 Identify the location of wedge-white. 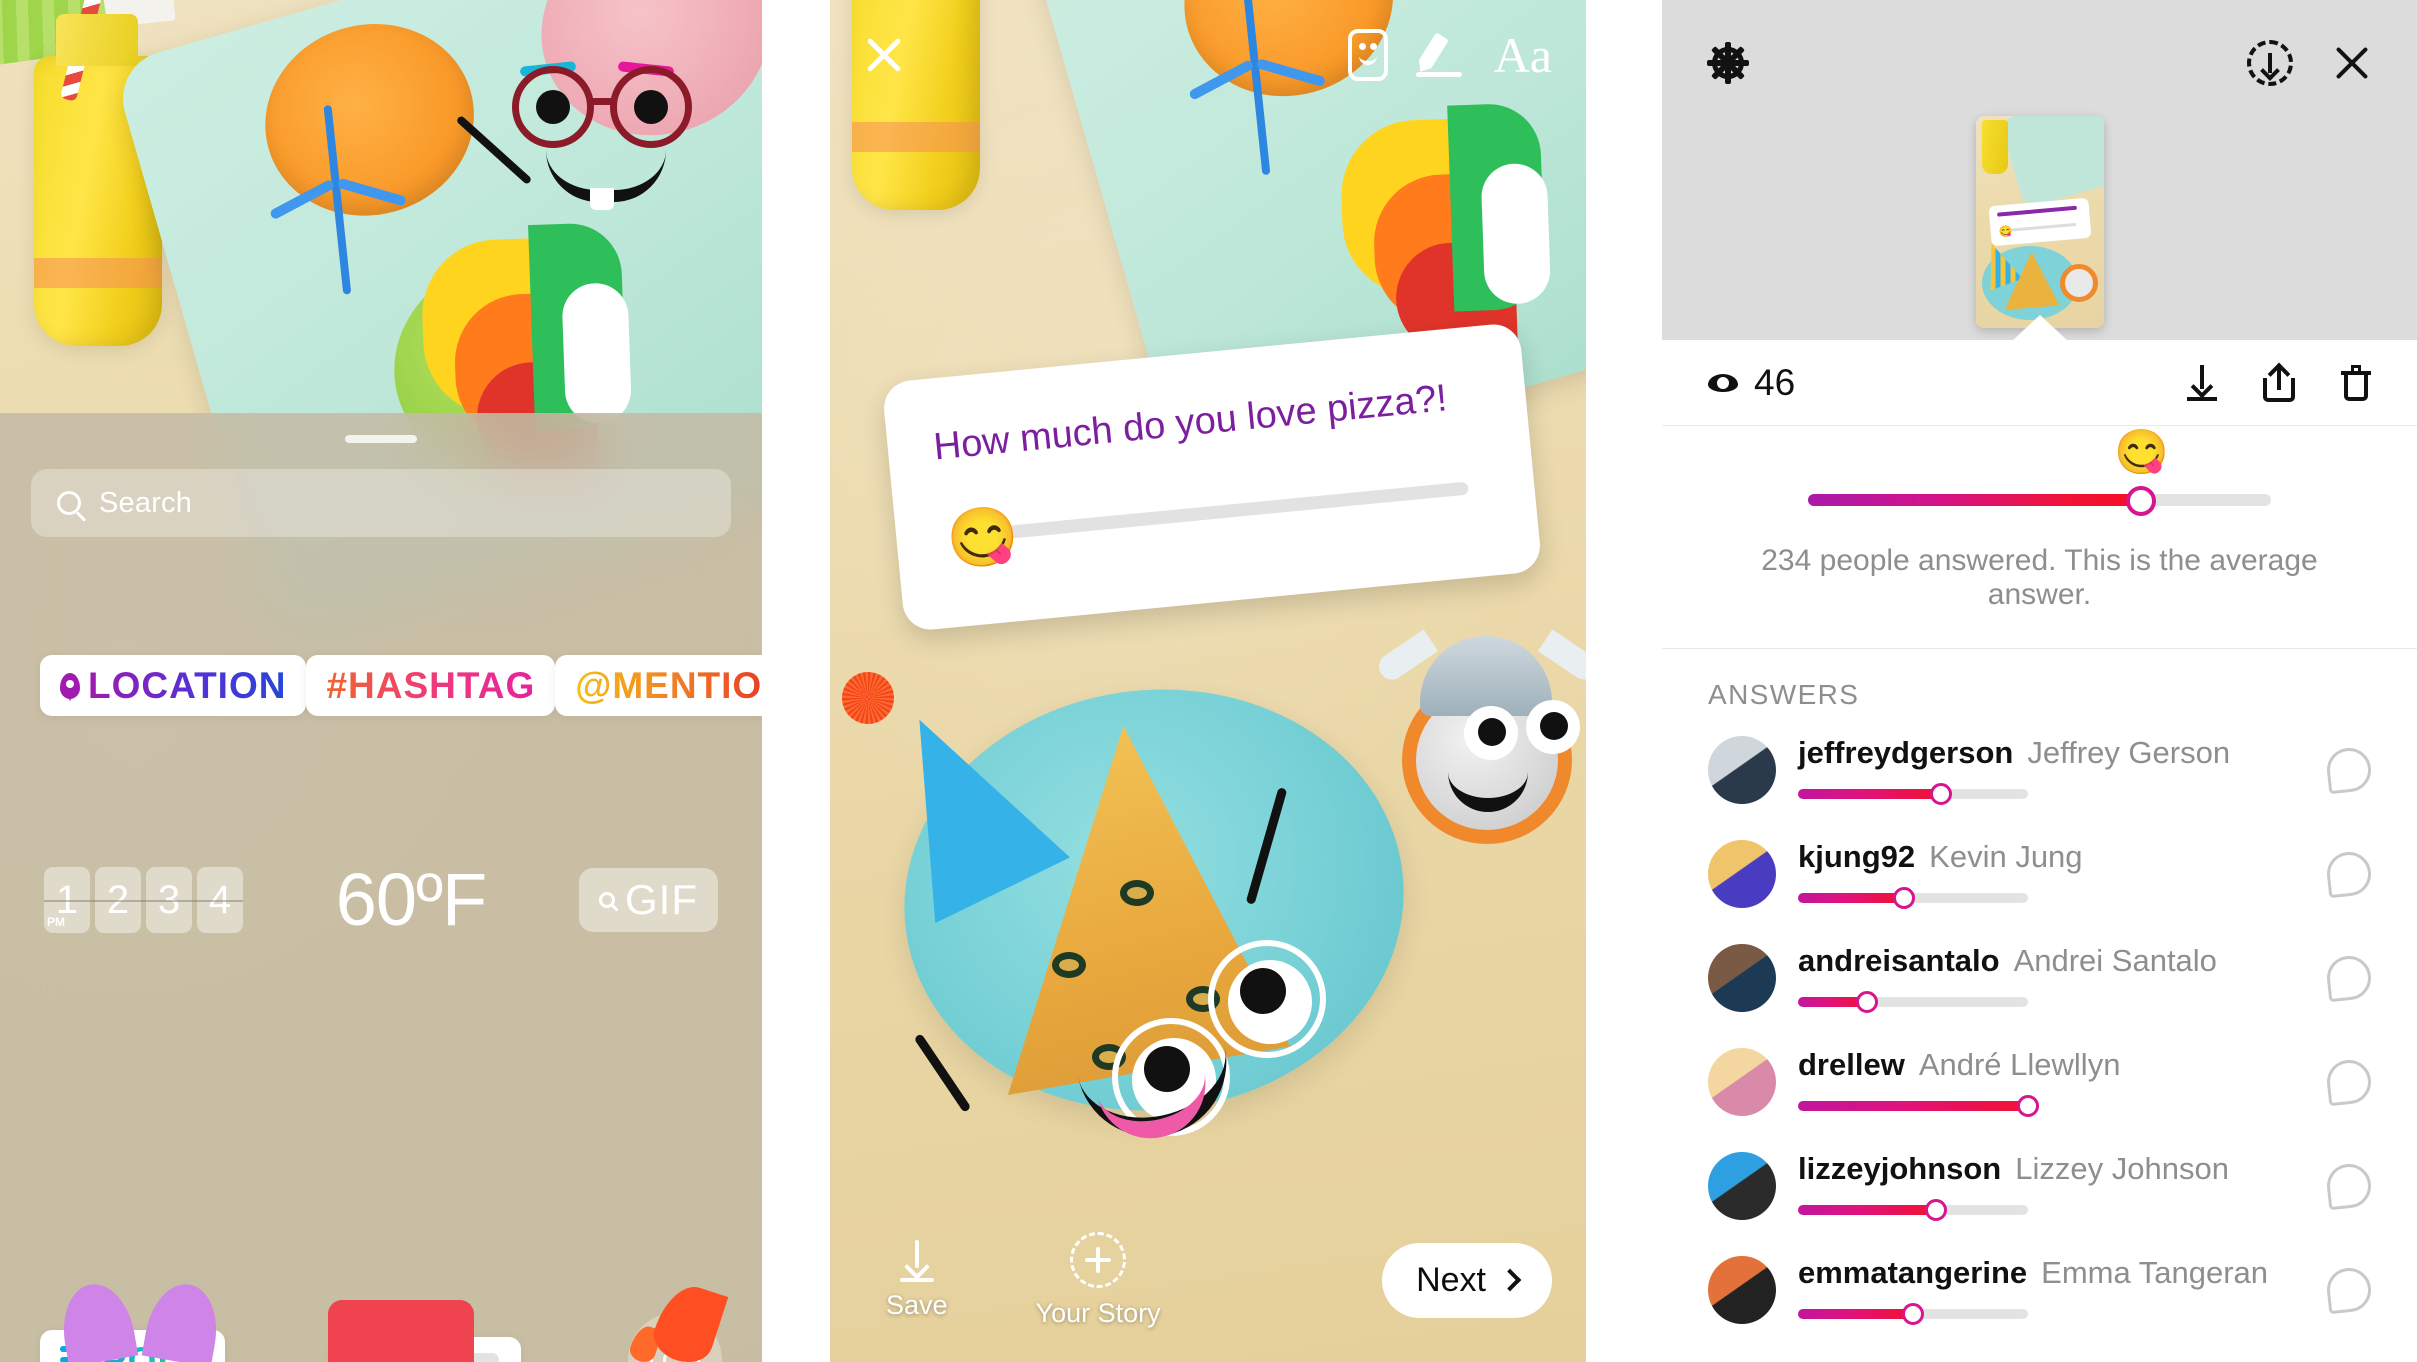
(597, 353).